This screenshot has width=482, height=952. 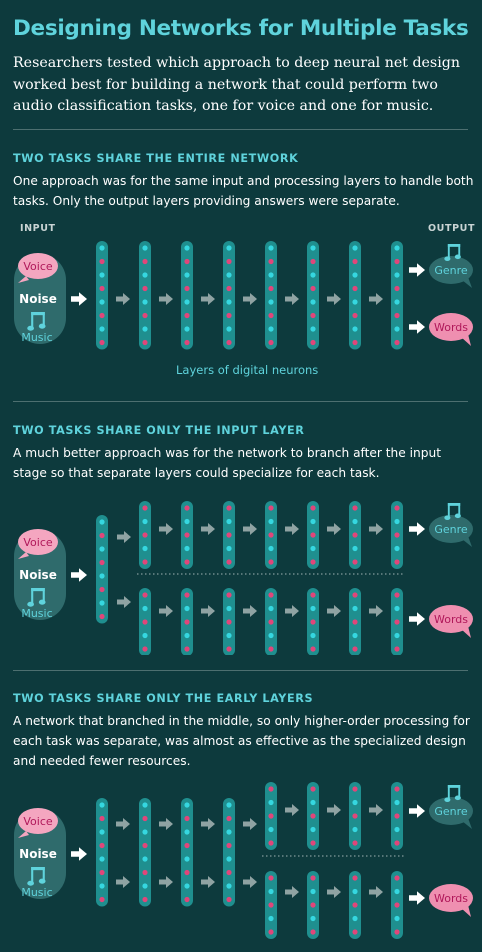 I want to click on page-title: Designing Networks for Multiple Tasks, so click(x=241, y=28).